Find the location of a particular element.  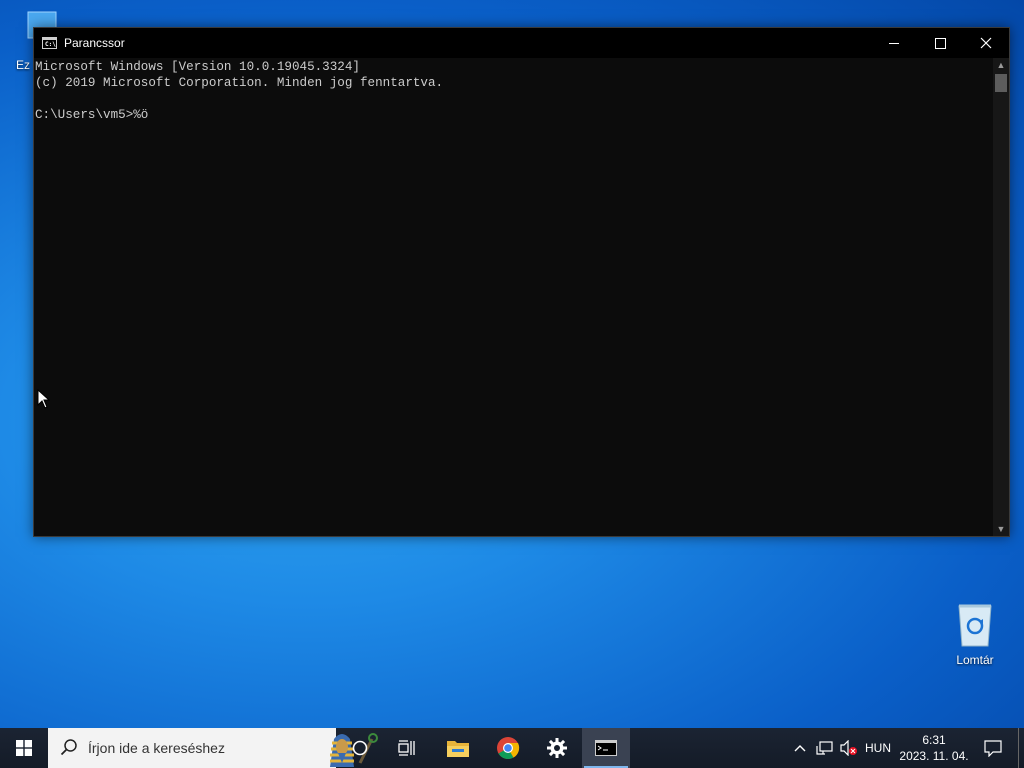

taskbar-search-box: Írjon ide a kereséshez is located at coordinates (213, 748).